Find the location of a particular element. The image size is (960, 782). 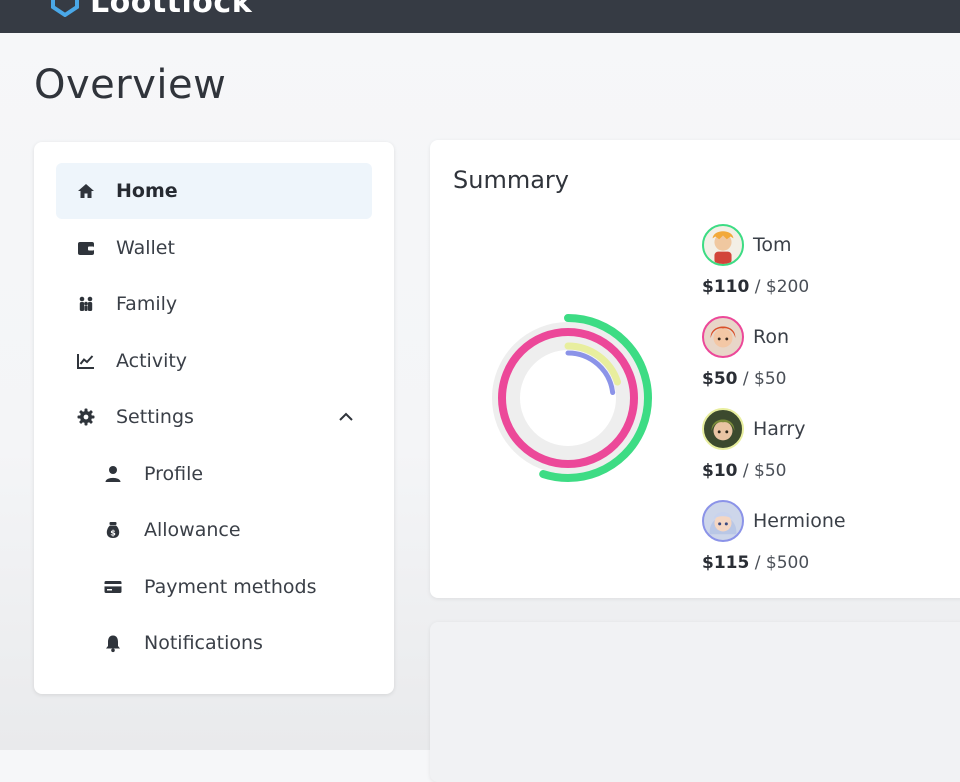

person-amount: $50 / $50 is located at coordinates (744, 379).